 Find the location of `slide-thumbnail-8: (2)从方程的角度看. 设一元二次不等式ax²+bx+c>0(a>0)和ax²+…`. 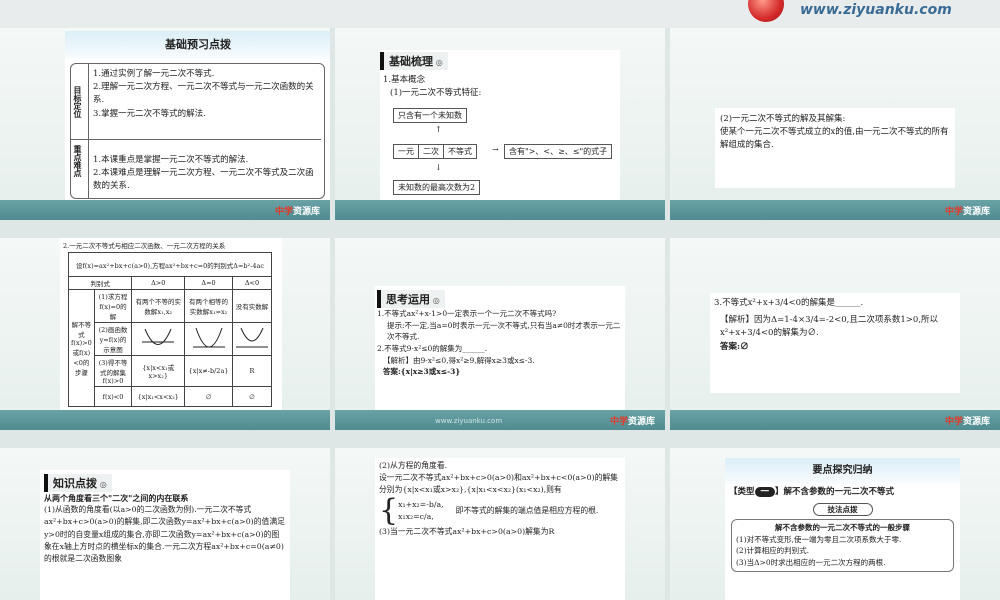

slide-thumbnail-8: (2)从方程的角度看. 设一元二次不等式ax²+bx+c>0(a>0)和ax²+… is located at coordinates (500, 524).